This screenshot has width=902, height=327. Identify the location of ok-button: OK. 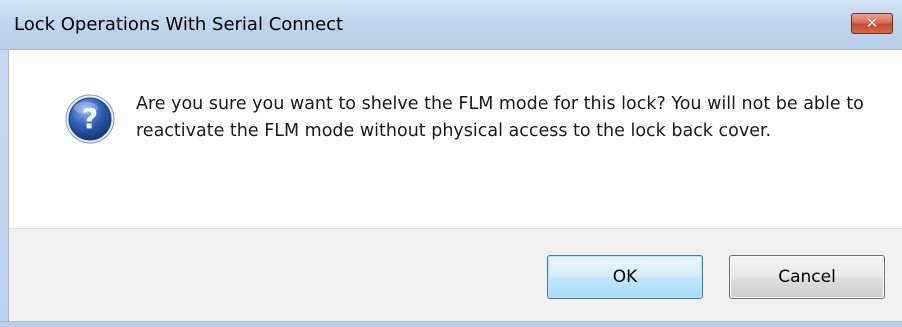
(625, 277).